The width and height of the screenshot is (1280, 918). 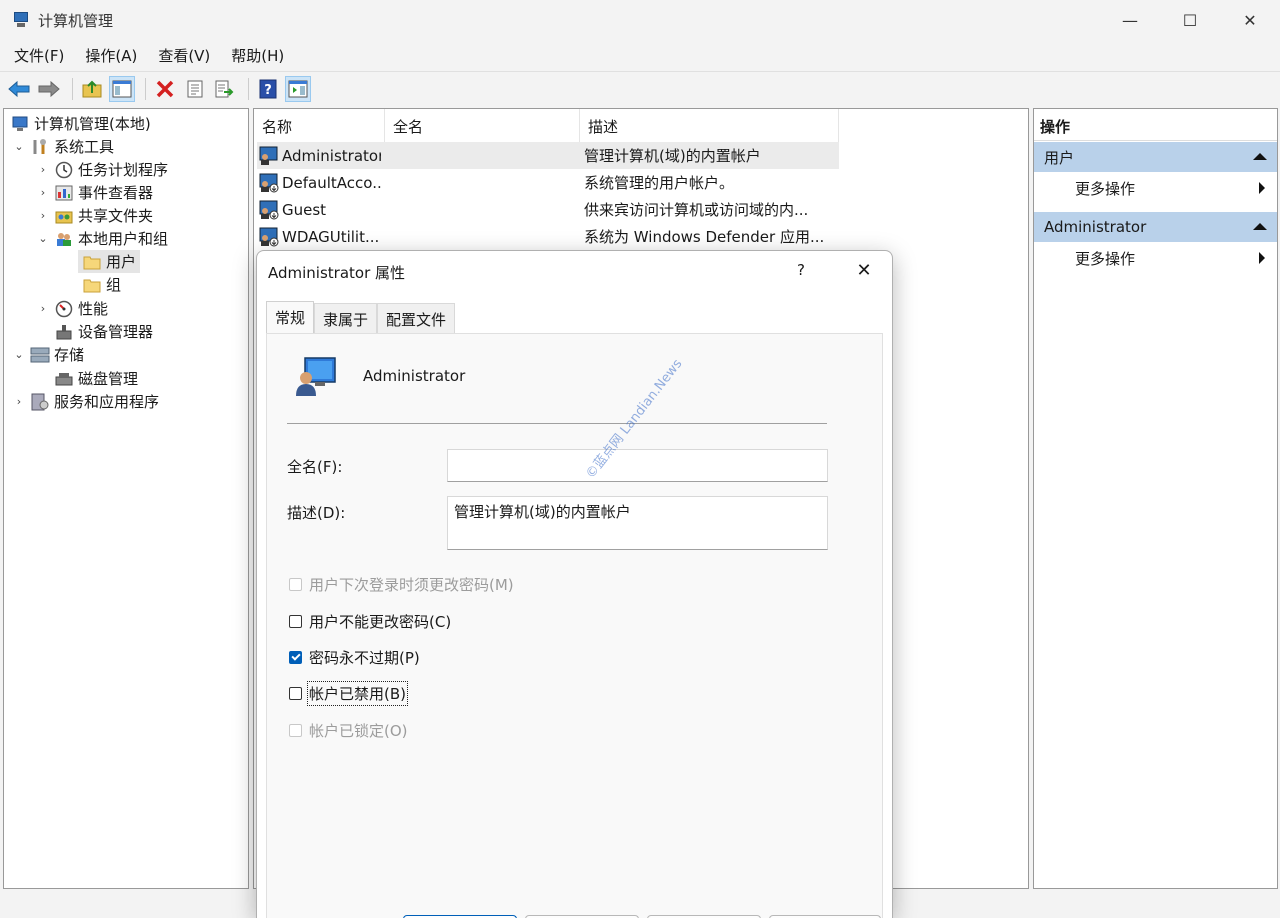 I want to click on show-hide-action-pane-button, so click(x=298, y=88).